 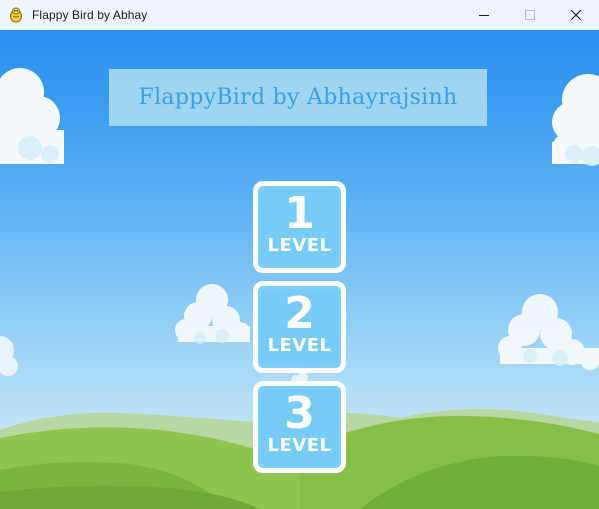 I want to click on game-title: FlappyBird by Abhayrajsinh, so click(x=298, y=97).